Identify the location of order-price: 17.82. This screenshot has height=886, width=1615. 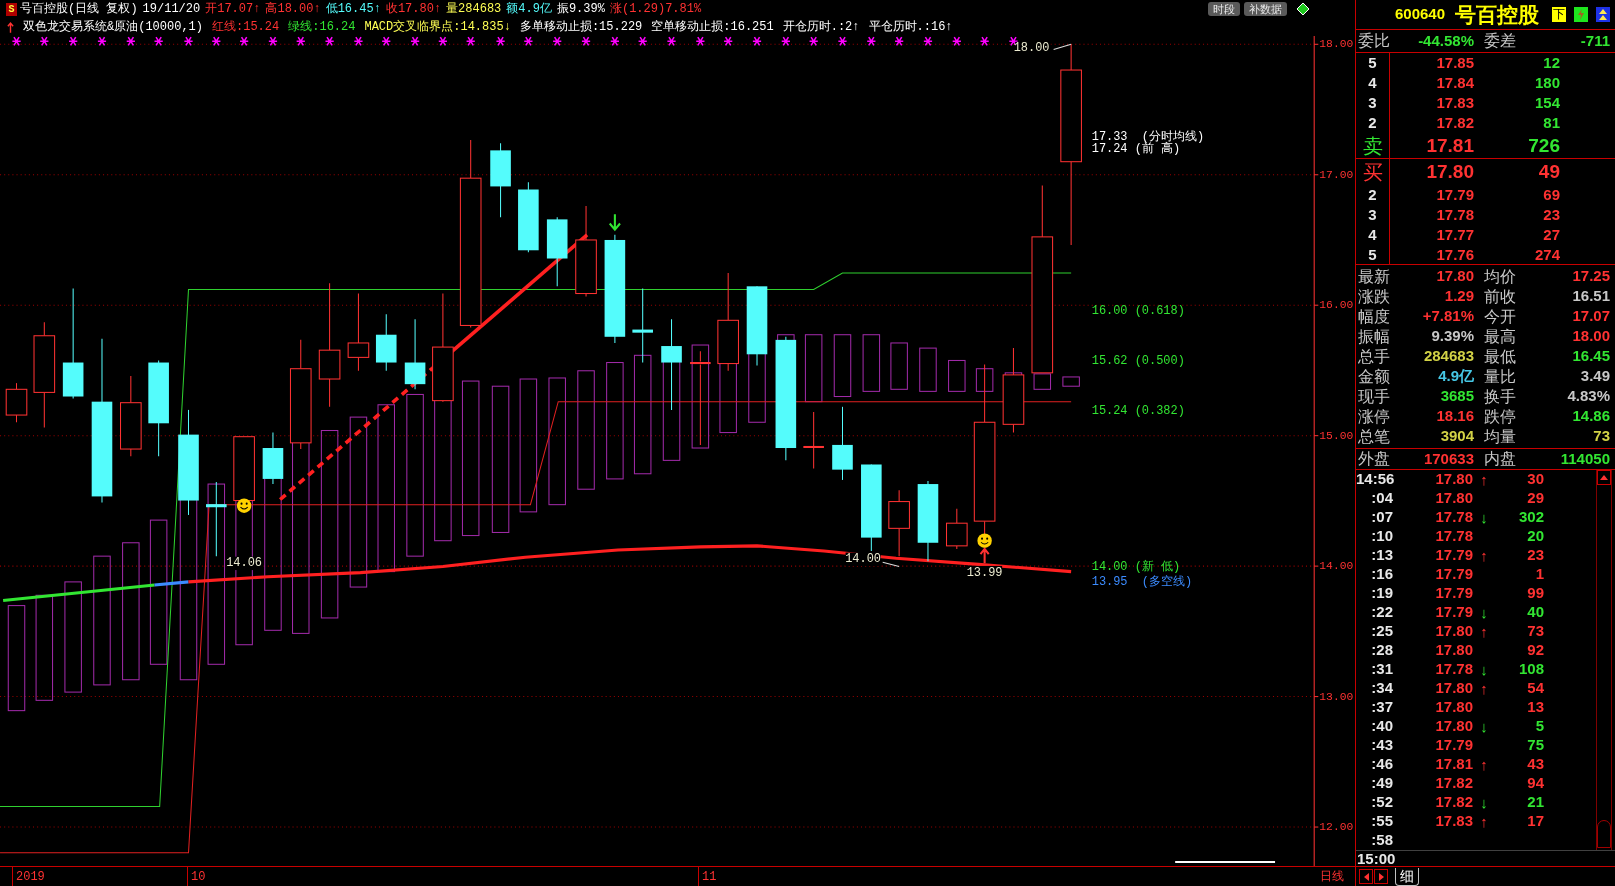
(1454, 122).